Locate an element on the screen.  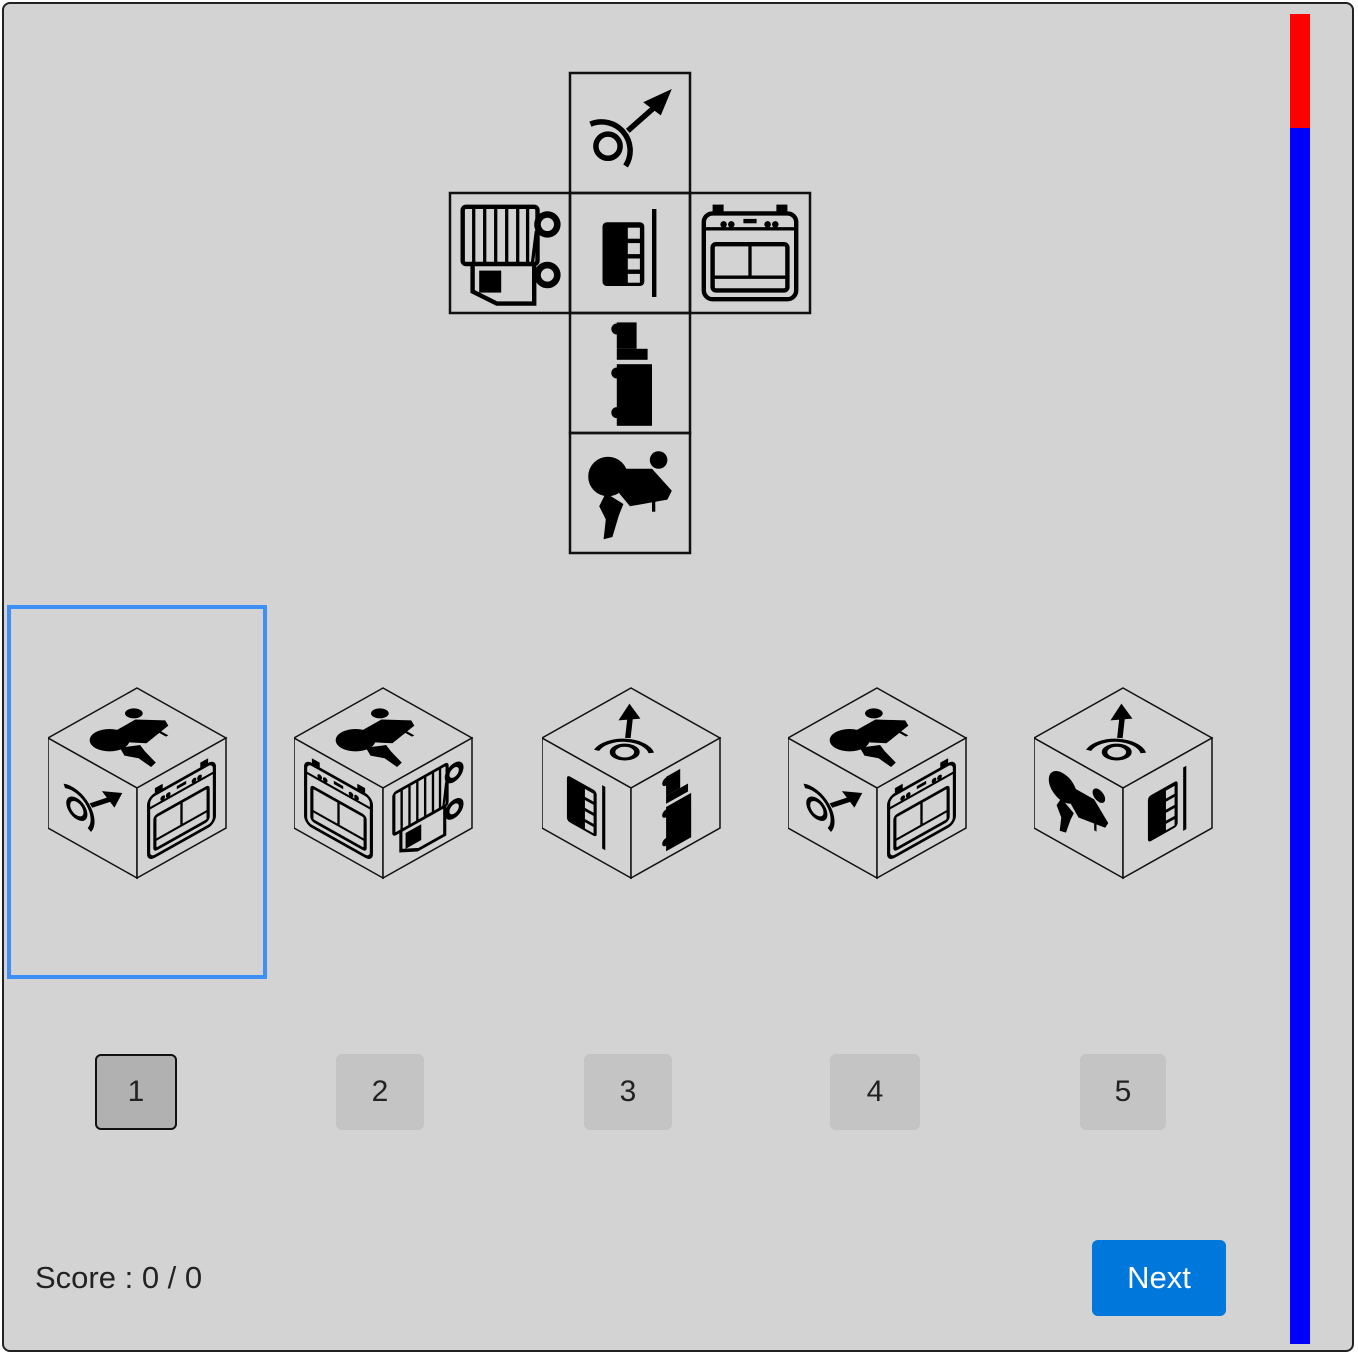
turkey-icon is located at coordinates (630, 495).